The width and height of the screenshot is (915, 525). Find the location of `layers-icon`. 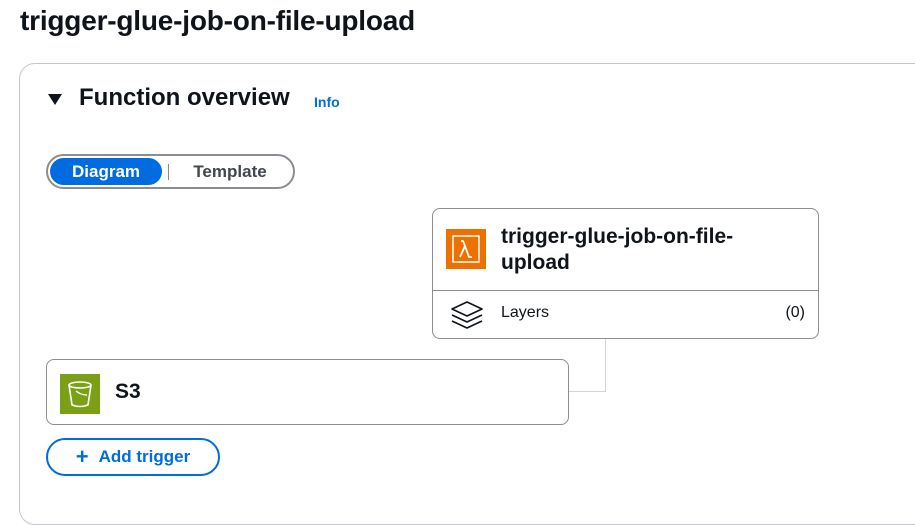

layers-icon is located at coordinates (467, 318).